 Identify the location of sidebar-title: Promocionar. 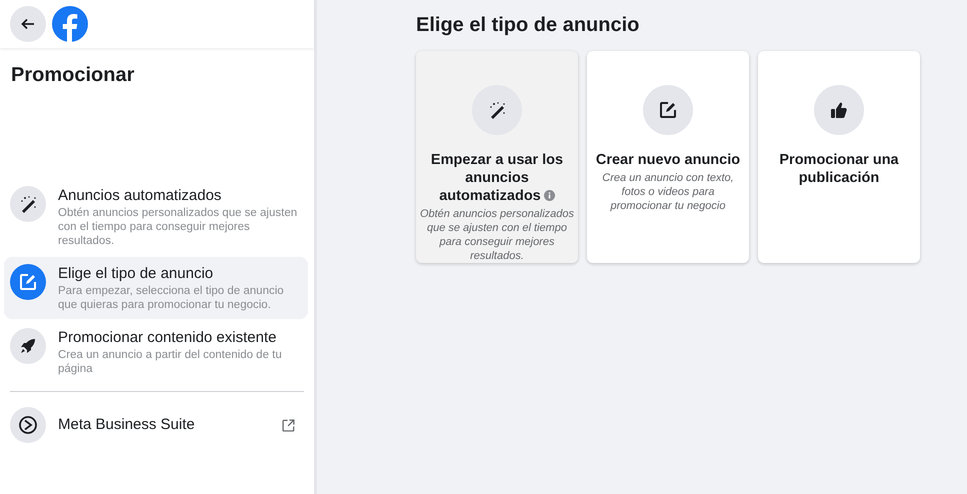
(73, 75).